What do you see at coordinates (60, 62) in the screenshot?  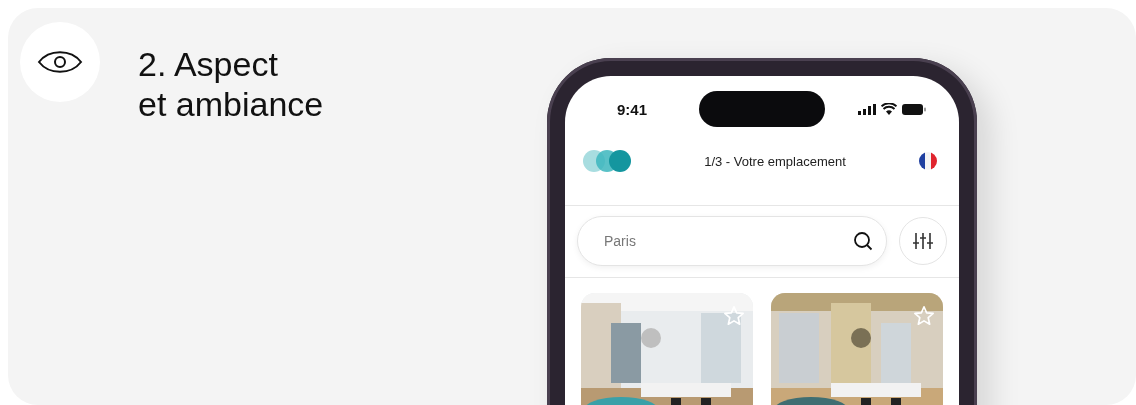 I see `eye-icon` at bounding box center [60, 62].